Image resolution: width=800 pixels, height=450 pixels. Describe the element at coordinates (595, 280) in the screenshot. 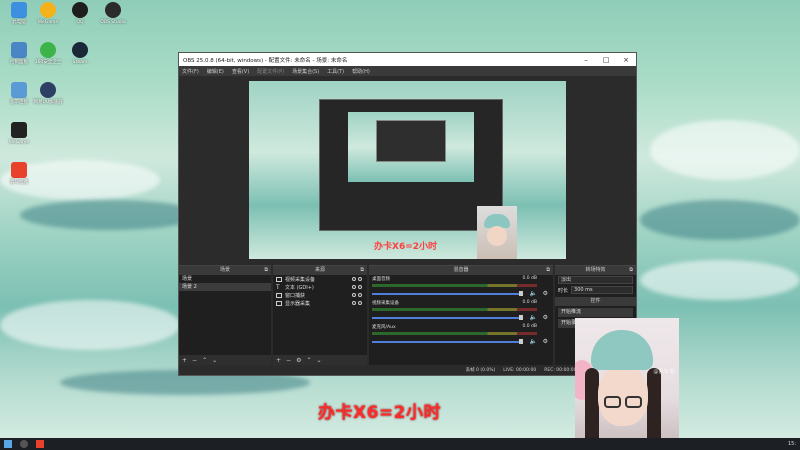

I see `transition-select: 淡出` at that location.